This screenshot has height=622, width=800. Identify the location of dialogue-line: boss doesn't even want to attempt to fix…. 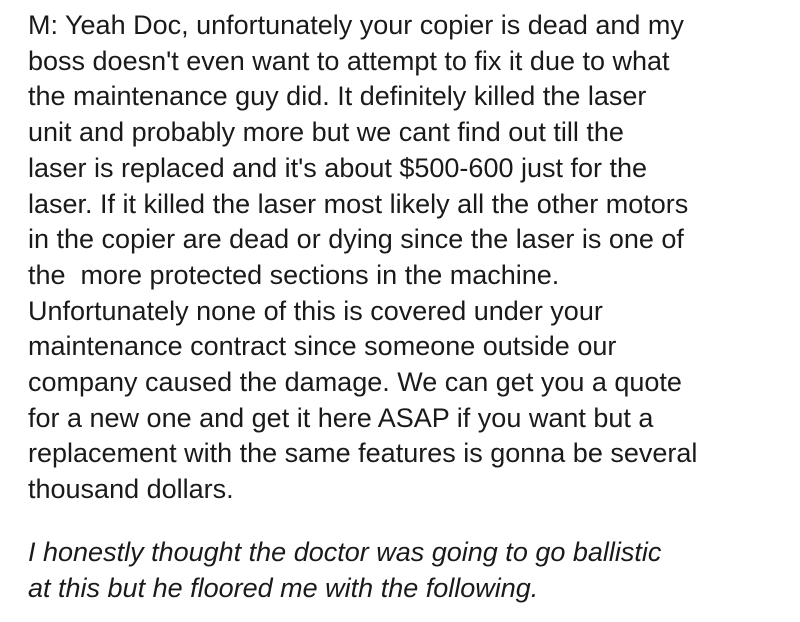
(349, 60).